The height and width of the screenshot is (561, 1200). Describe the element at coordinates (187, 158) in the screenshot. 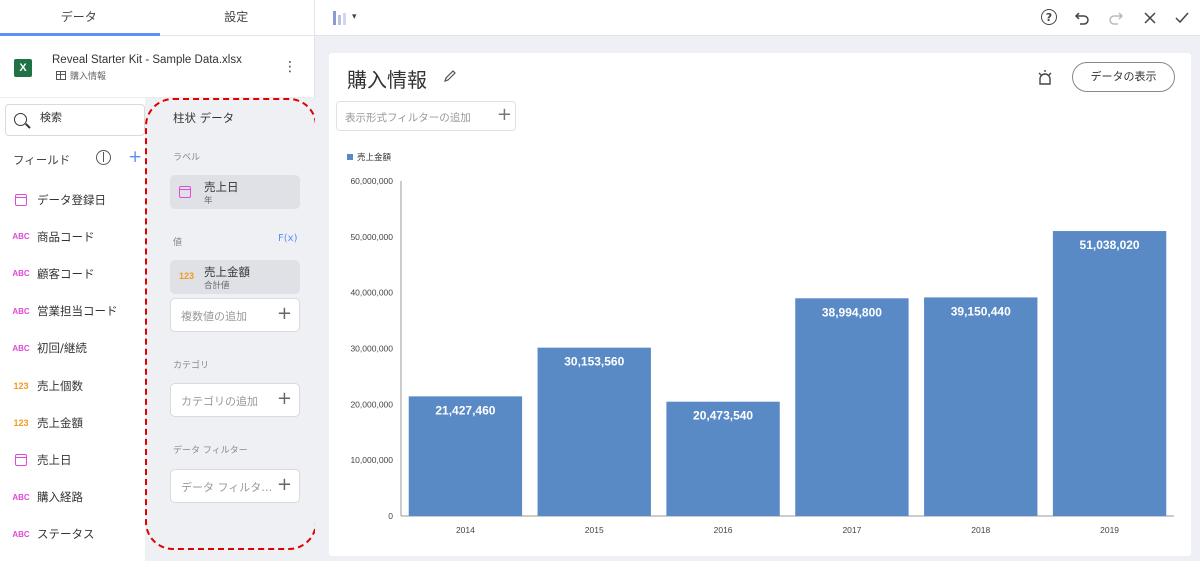

I see `label-section-title: ラベル` at that location.